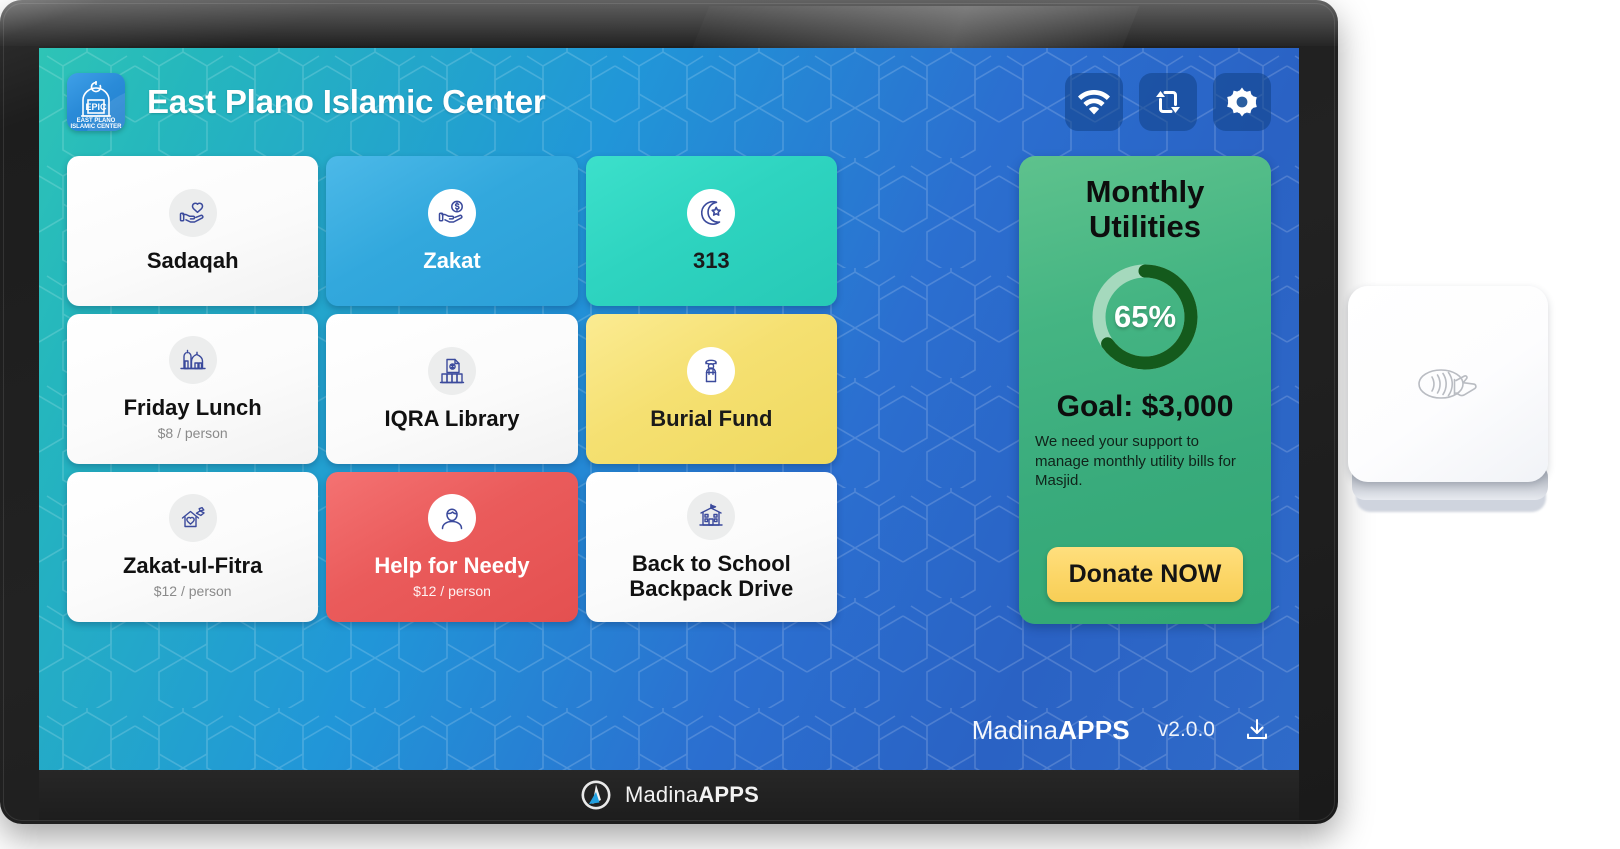 The image size is (1620, 849). I want to click on goal-panel-title: Monthly Utilities, so click(1145, 209).